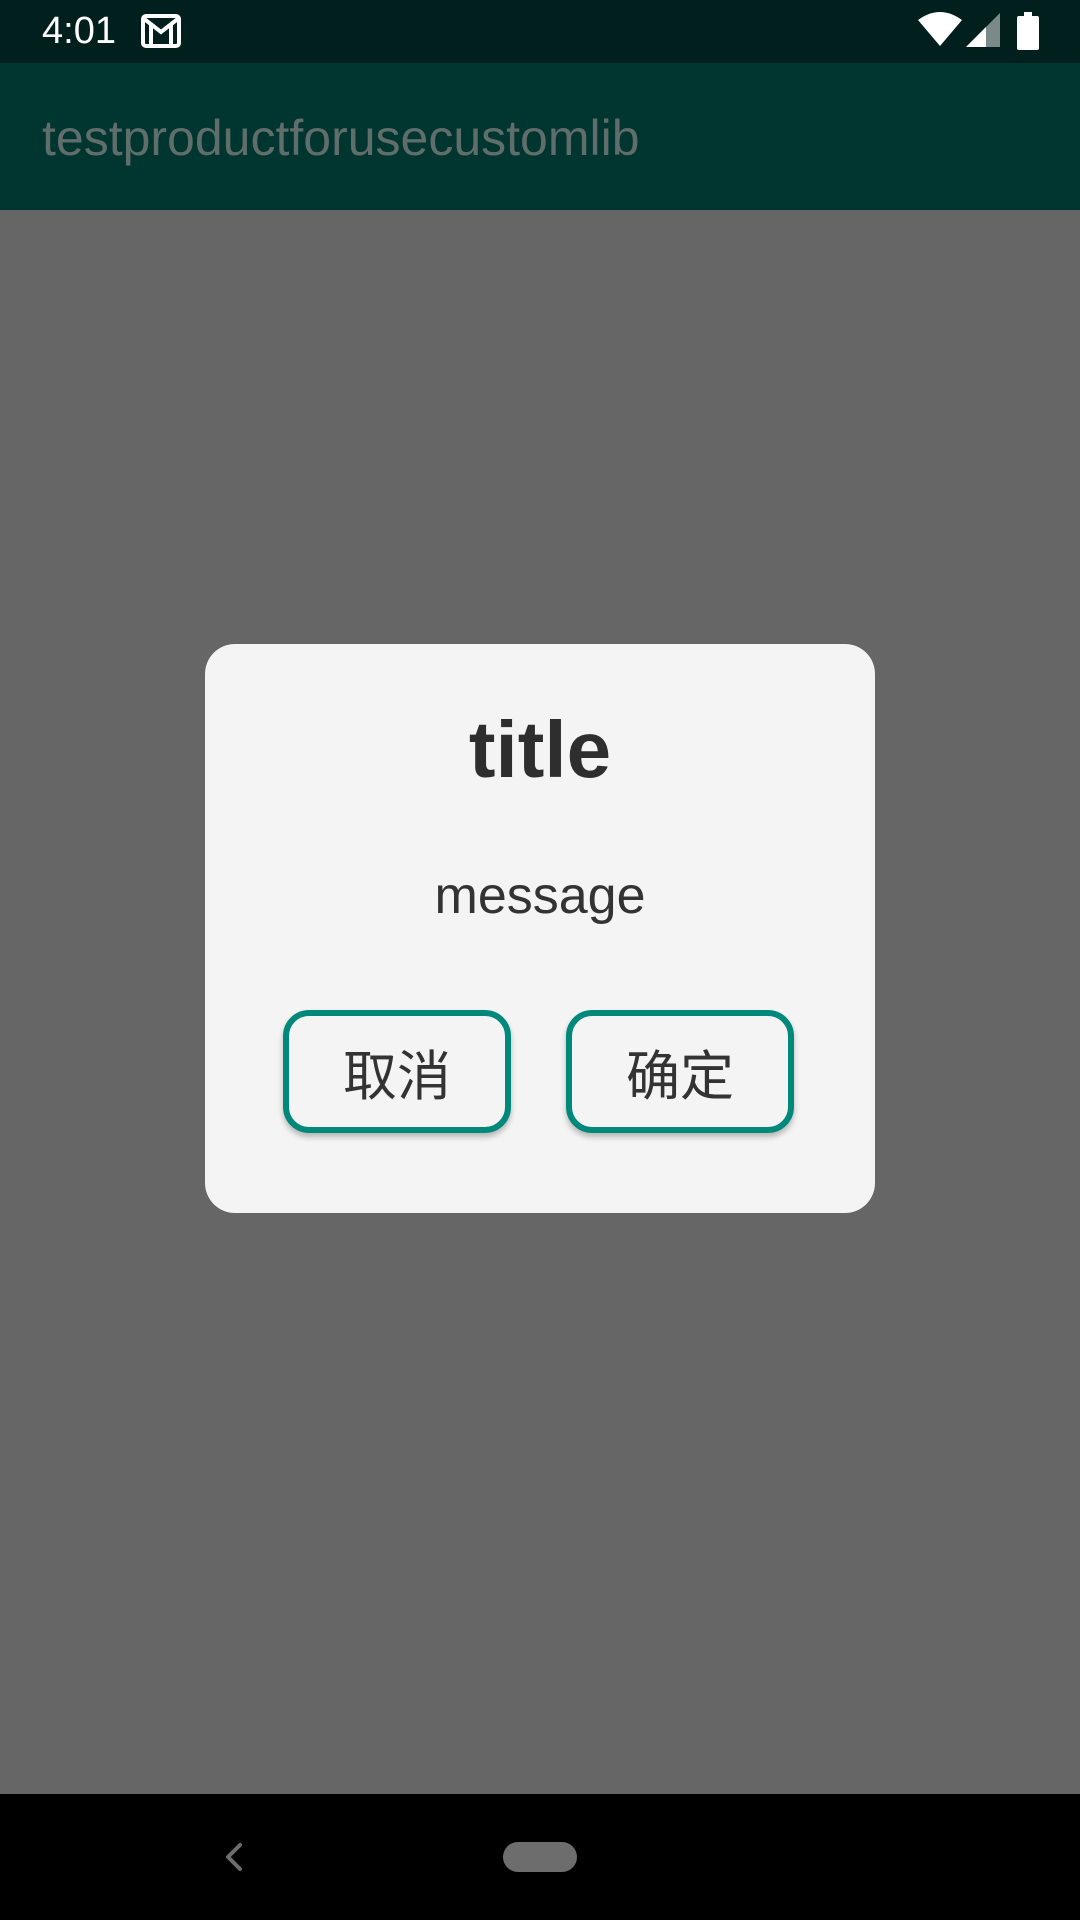 This screenshot has height=1920, width=1080. I want to click on signal-icon, so click(983, 30).